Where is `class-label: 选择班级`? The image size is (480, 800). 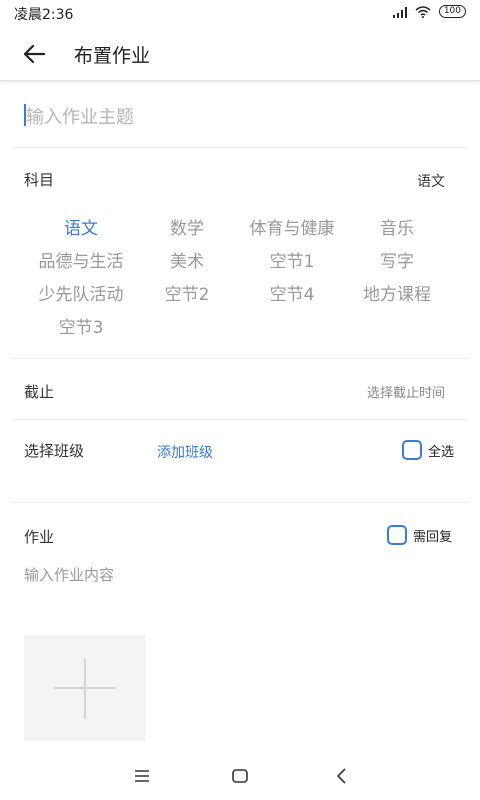 class-label: 选择班级 is located at coordinates (54, 451).